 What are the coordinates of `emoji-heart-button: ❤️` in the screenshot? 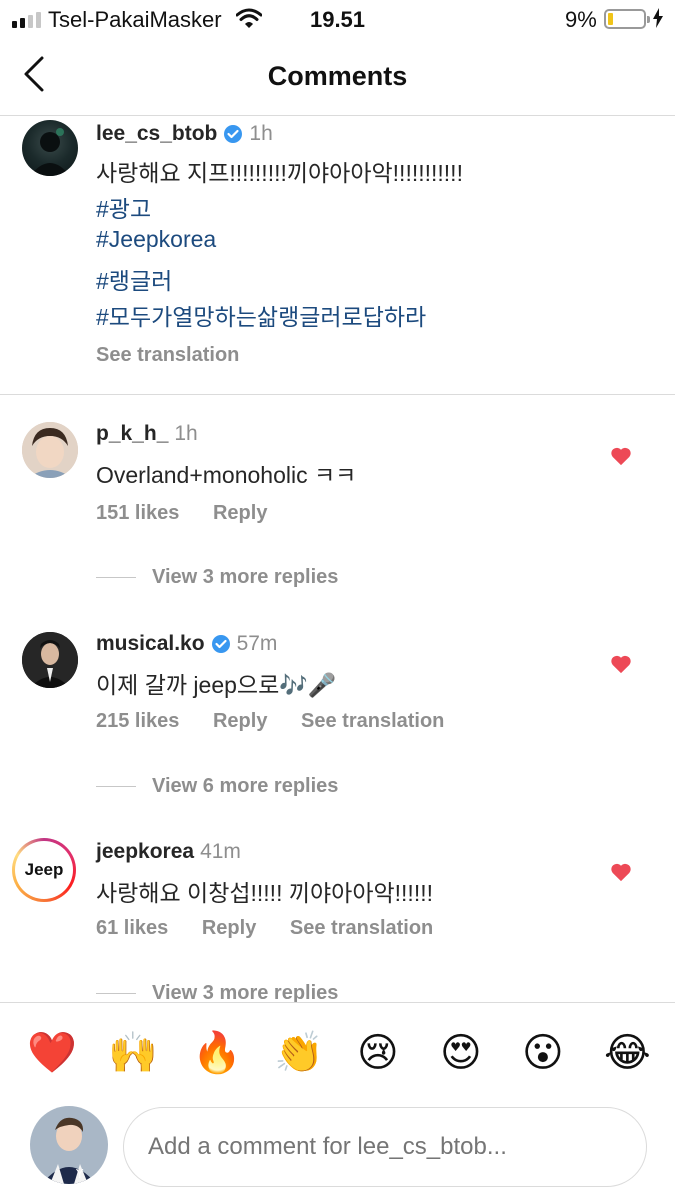 It's located at (52, 1053).